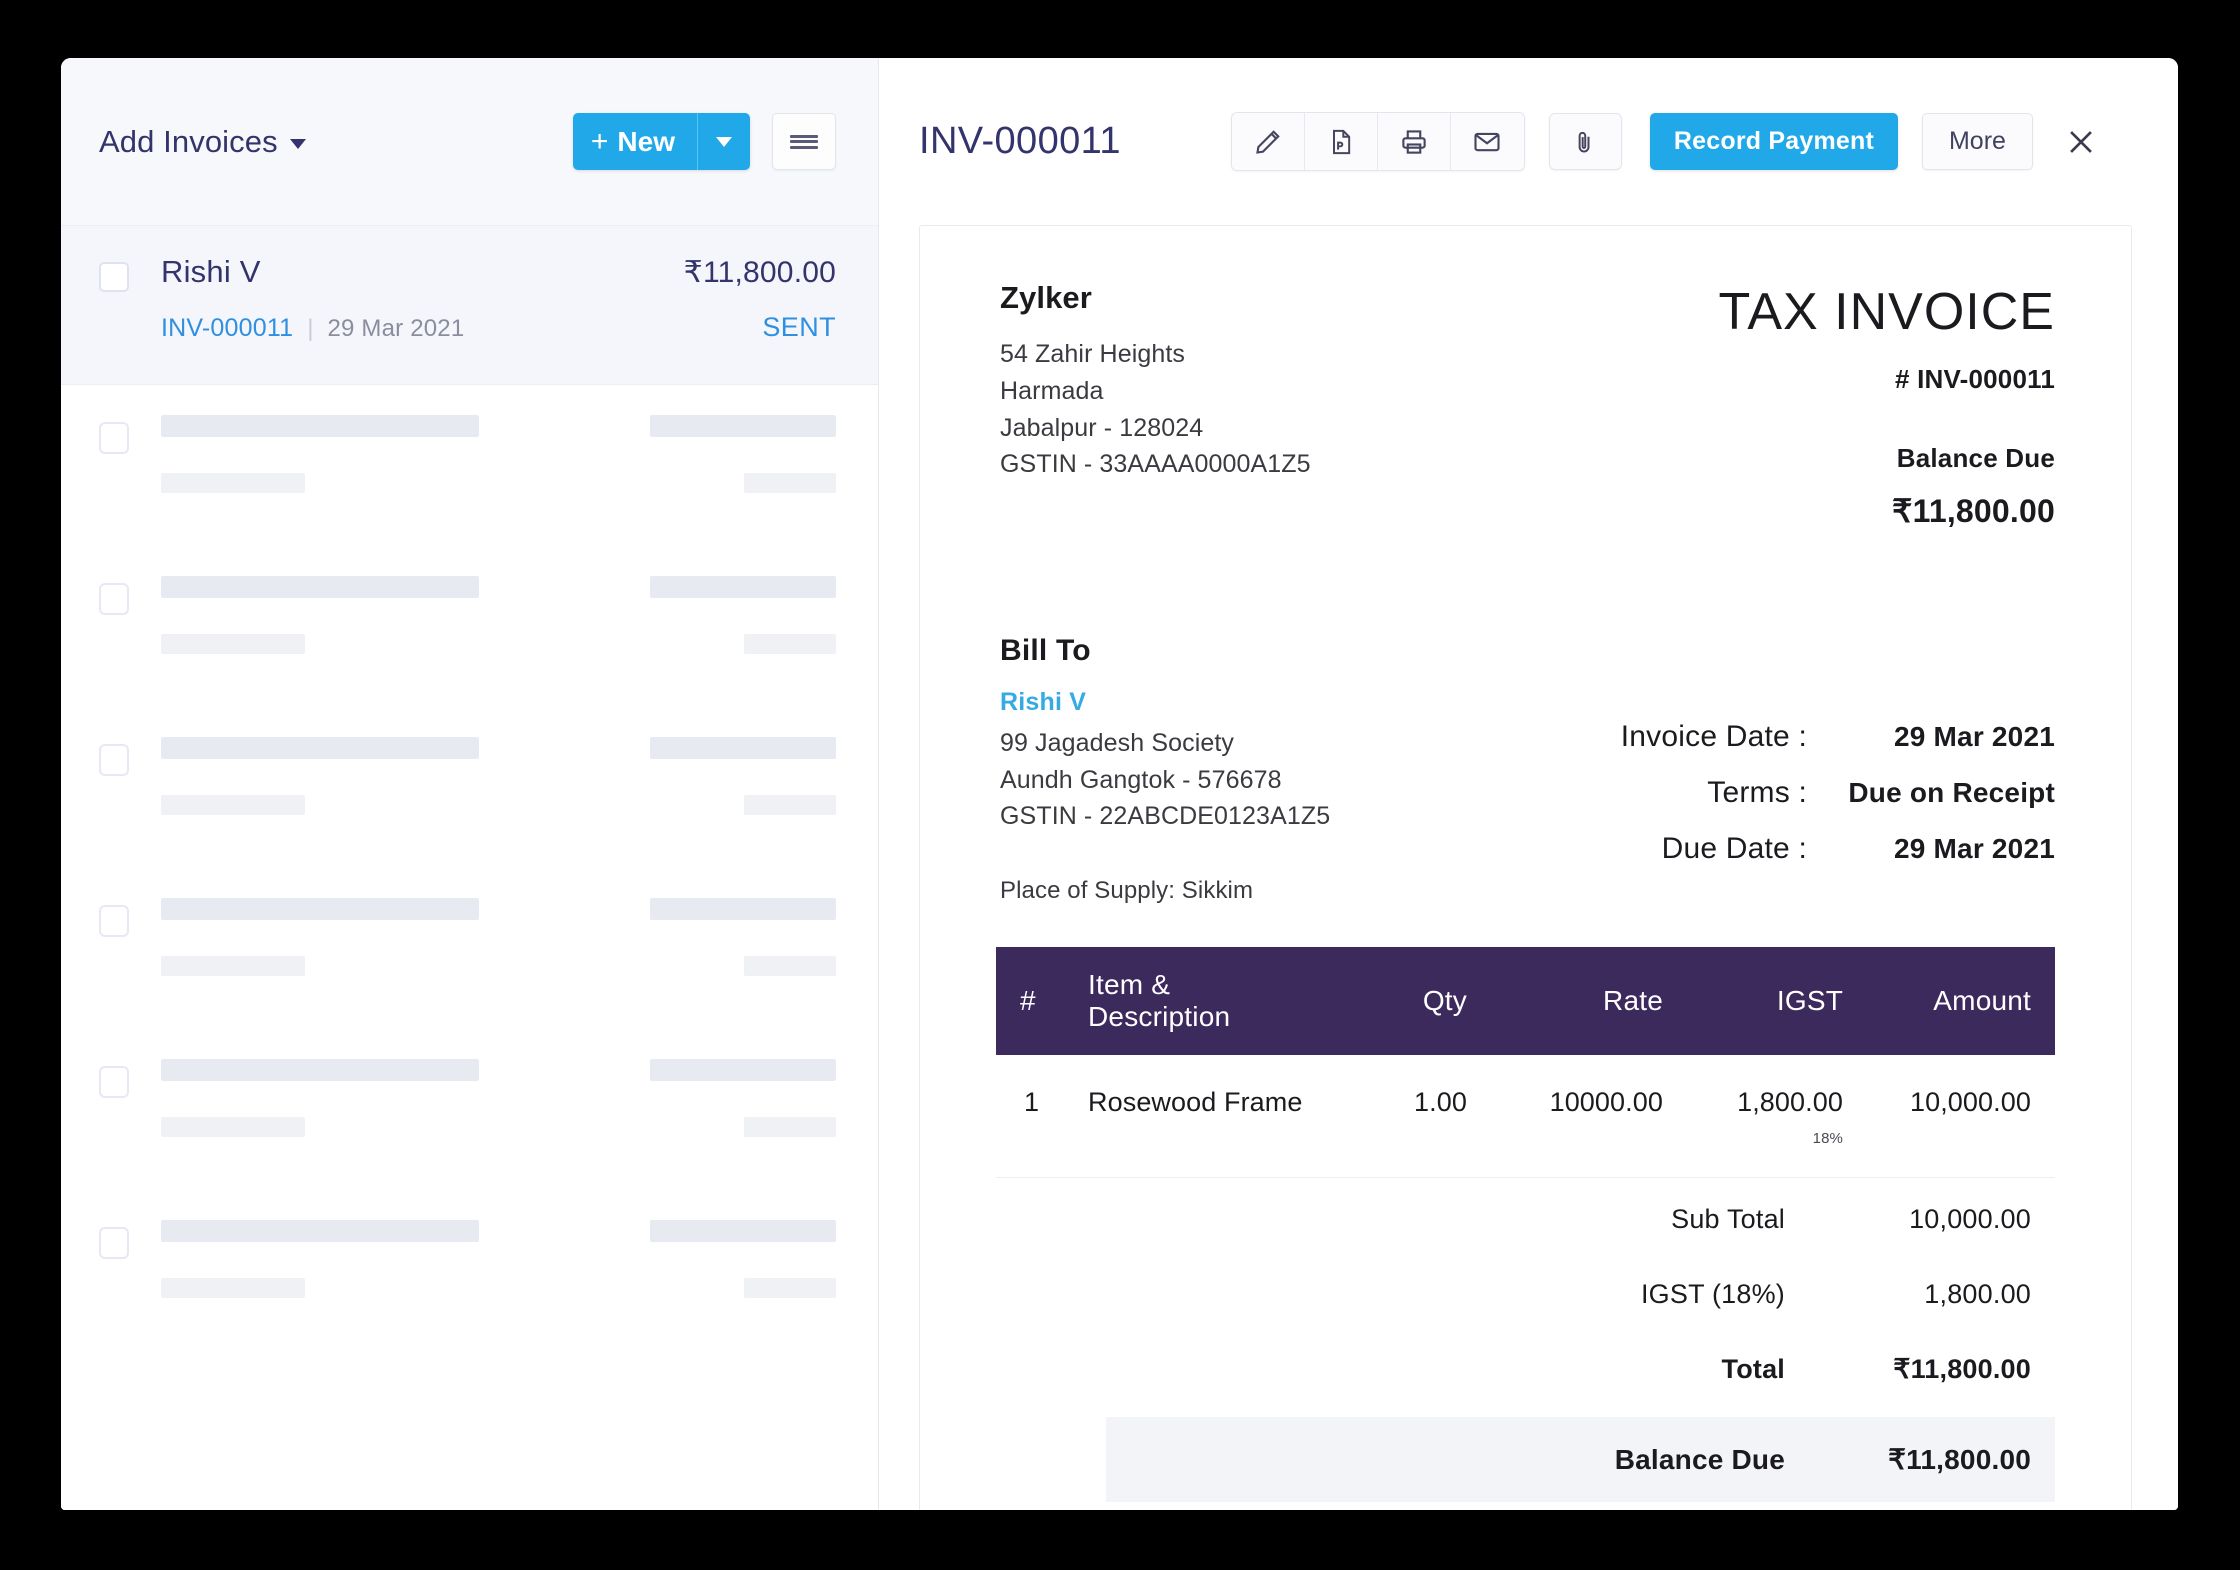  Describe the element at coordinates (1165, 816) in the screenshot. I see `bill-to-gstin: GSTIN - 22ABCDE0123A1Z5` at that location.